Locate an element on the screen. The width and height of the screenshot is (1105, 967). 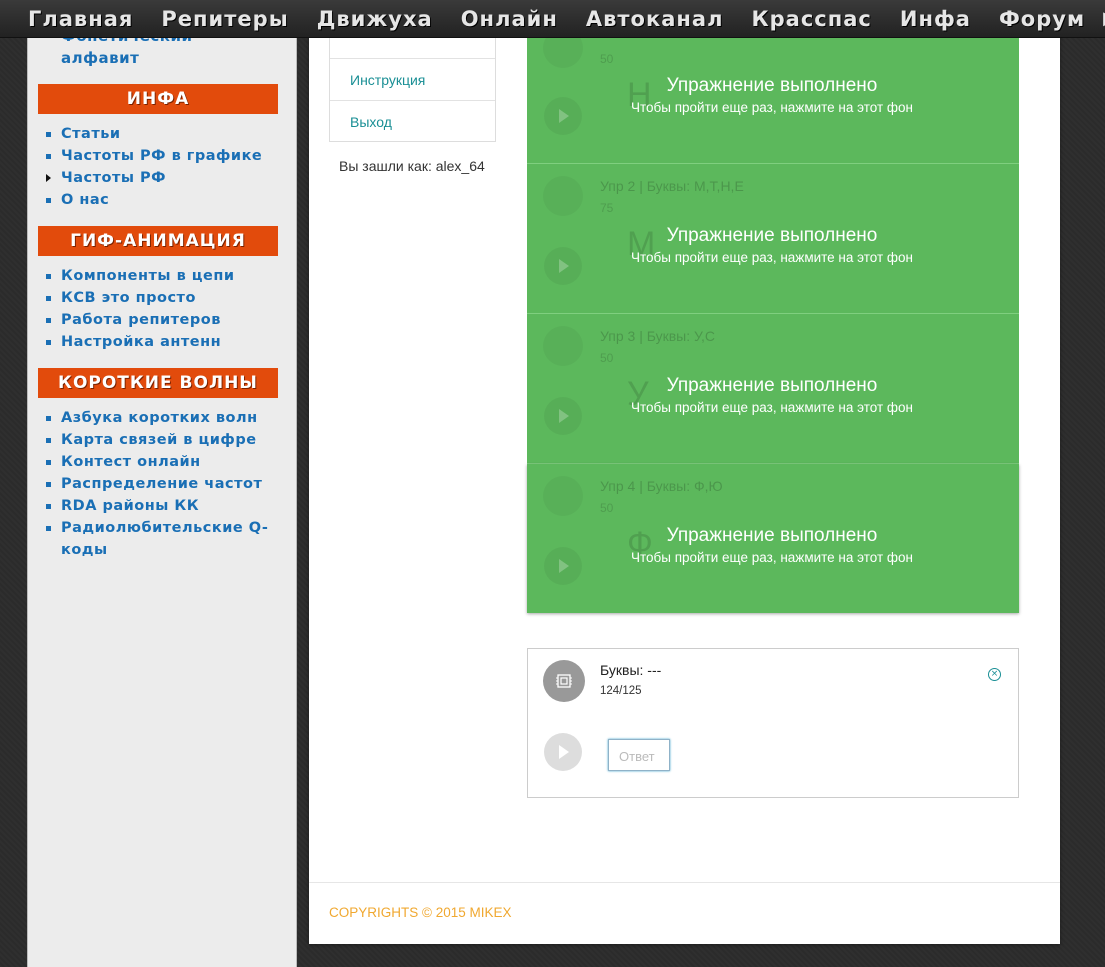
sidebar-item-rda: RDA районы КК is located at coordinates (164, 506).